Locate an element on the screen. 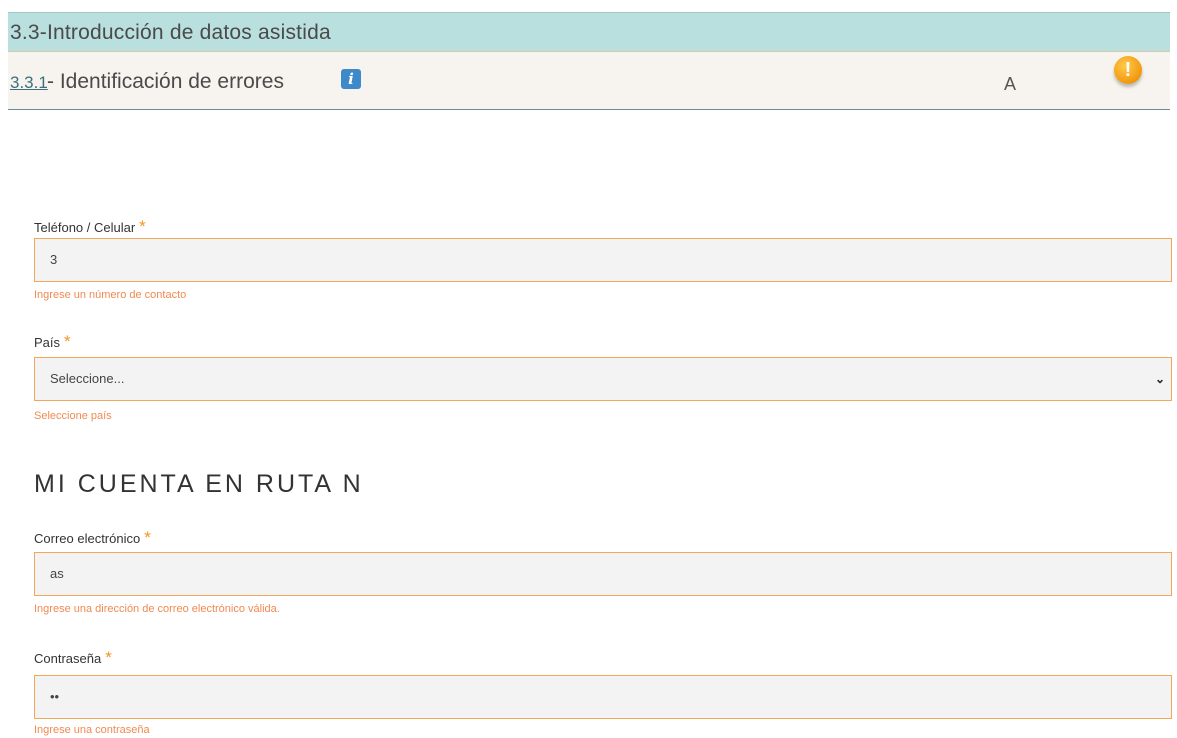 The image size is (1177, 738). phone-label: Teléfono / Celular * is located at coordinates (90, 227).